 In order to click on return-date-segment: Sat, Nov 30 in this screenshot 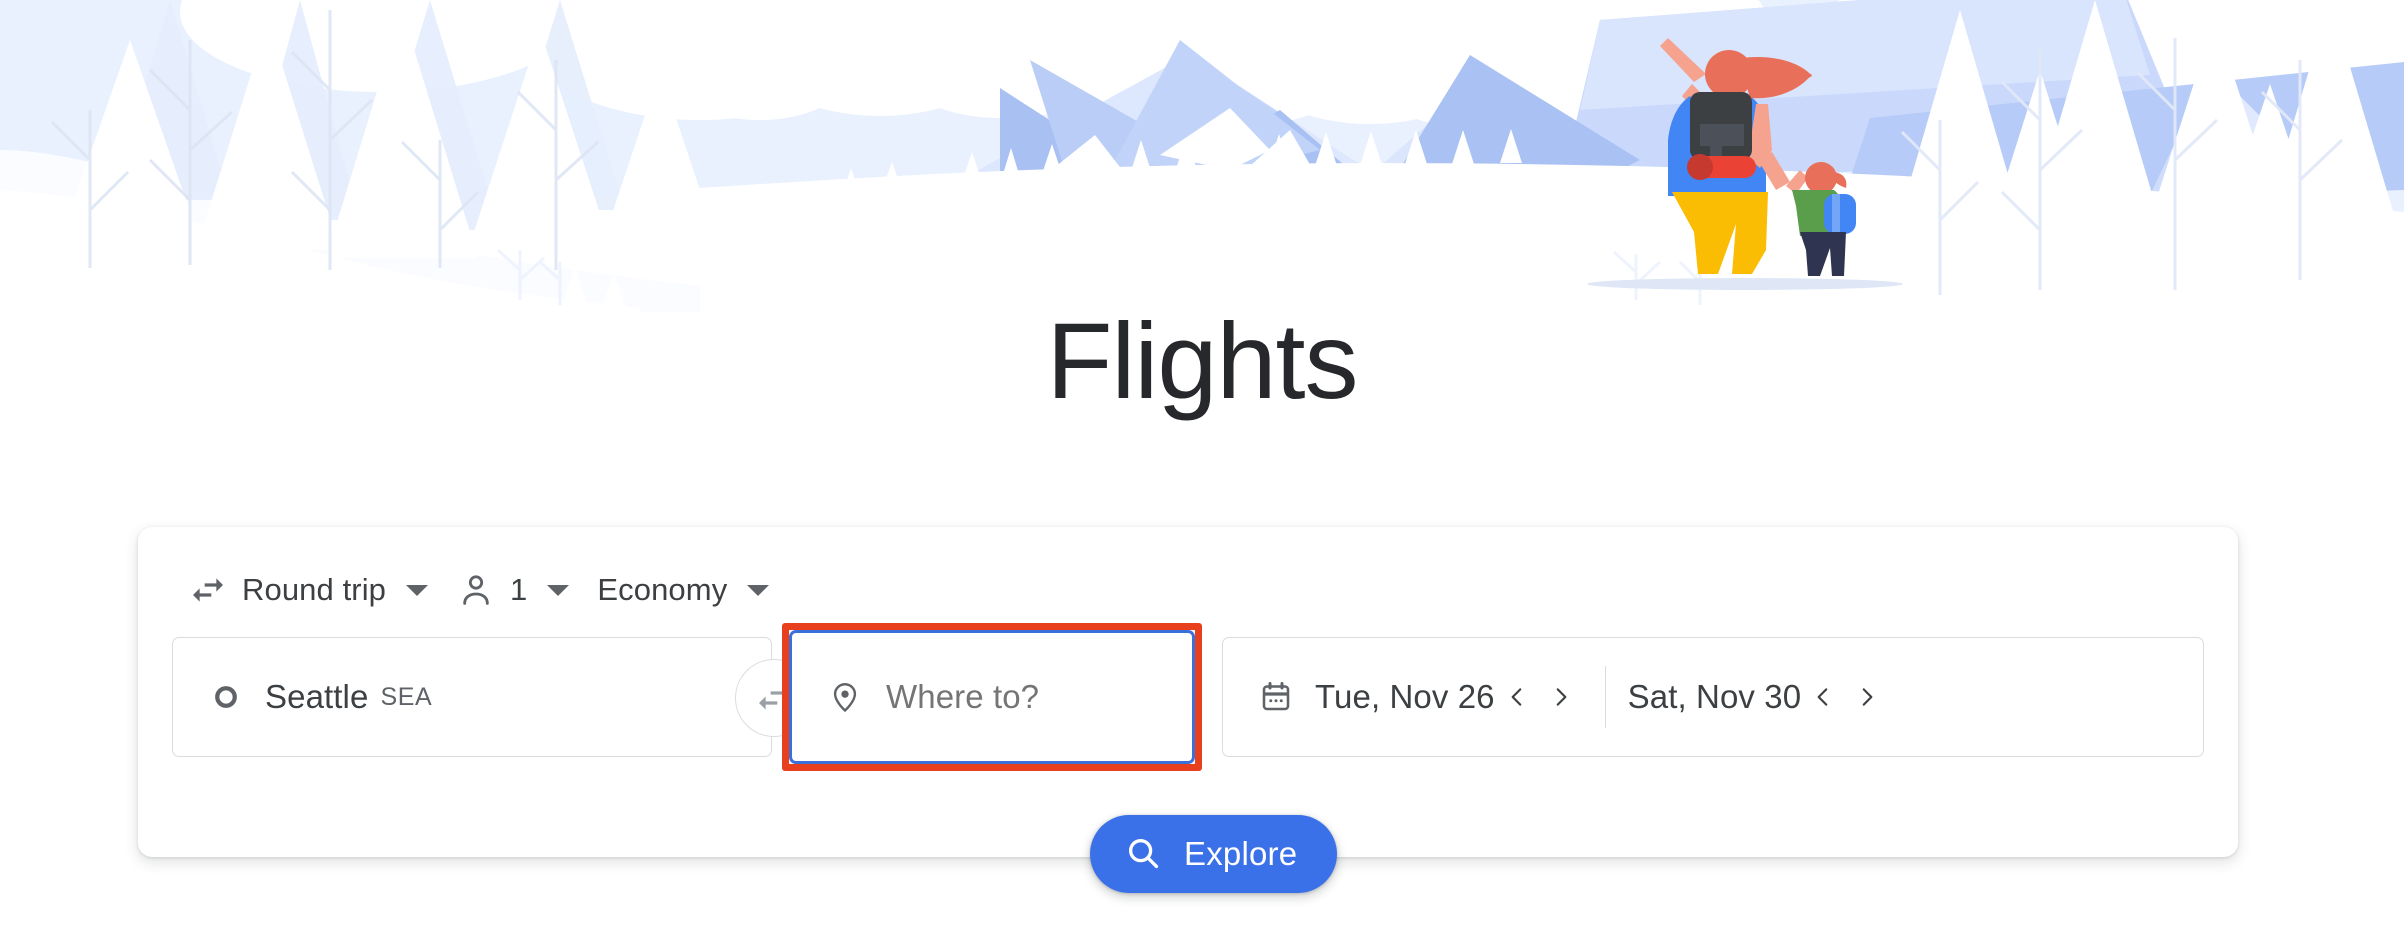, I will do `click(1759, 697)`.